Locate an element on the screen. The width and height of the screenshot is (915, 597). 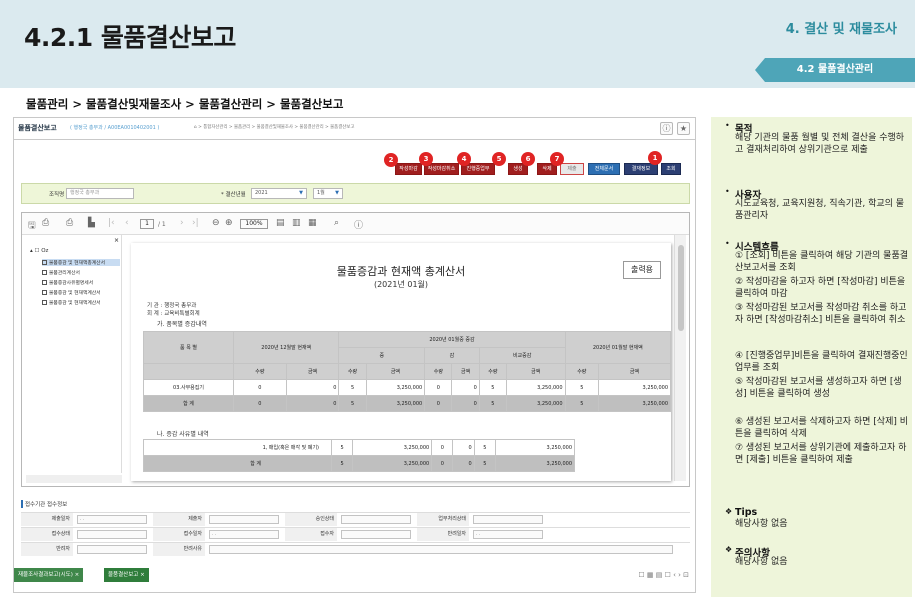
section-title: 4. 결산 및 재물조사 is located at coordinates (841, 29).